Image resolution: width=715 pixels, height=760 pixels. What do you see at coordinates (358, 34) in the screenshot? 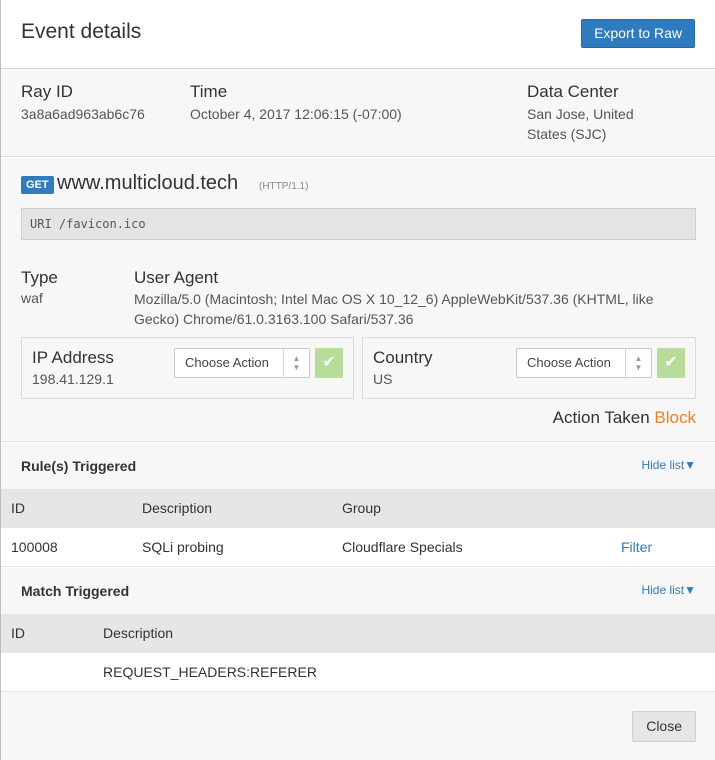
I see `modal-header: Event details Export to Raw` at bounding box center [358, 34].